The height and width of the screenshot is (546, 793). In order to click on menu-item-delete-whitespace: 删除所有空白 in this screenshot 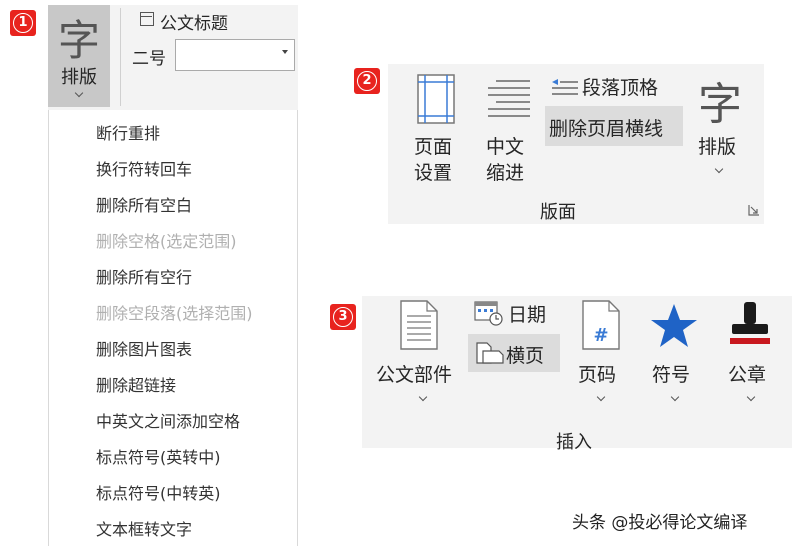, I will do `click(144, 204)`.